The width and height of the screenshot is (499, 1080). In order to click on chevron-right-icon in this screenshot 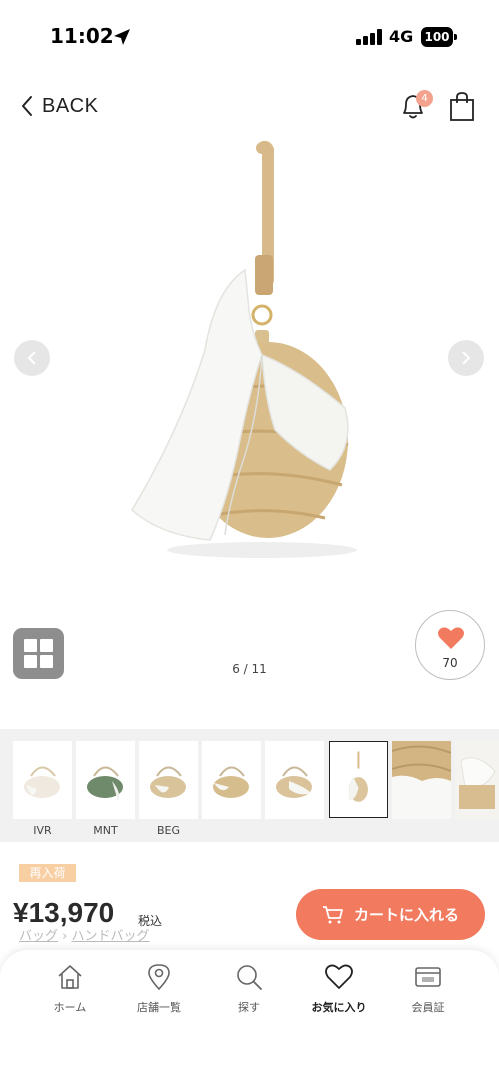, I will do `click(466, 358)`.